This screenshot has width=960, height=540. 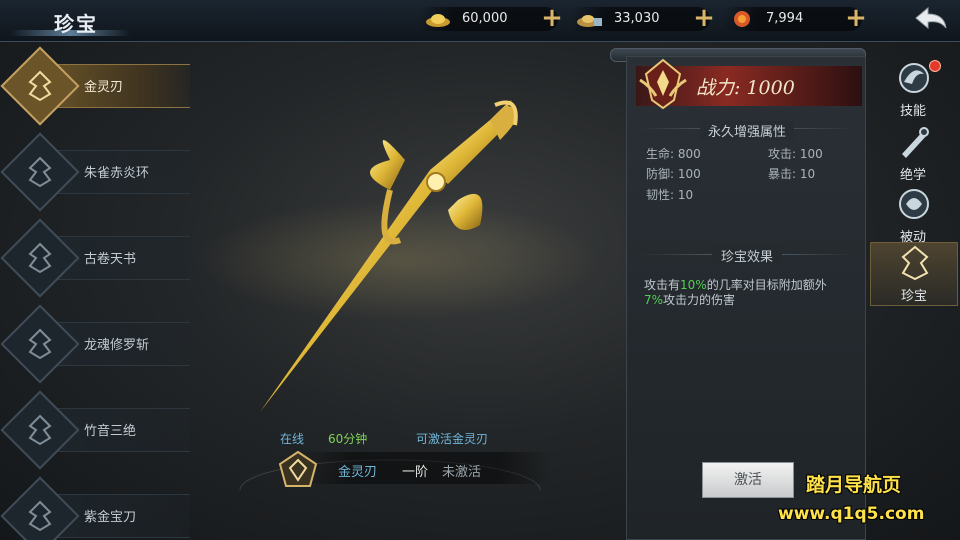 I want to click on page-title: 珍宝, so click(x=76, y=24).